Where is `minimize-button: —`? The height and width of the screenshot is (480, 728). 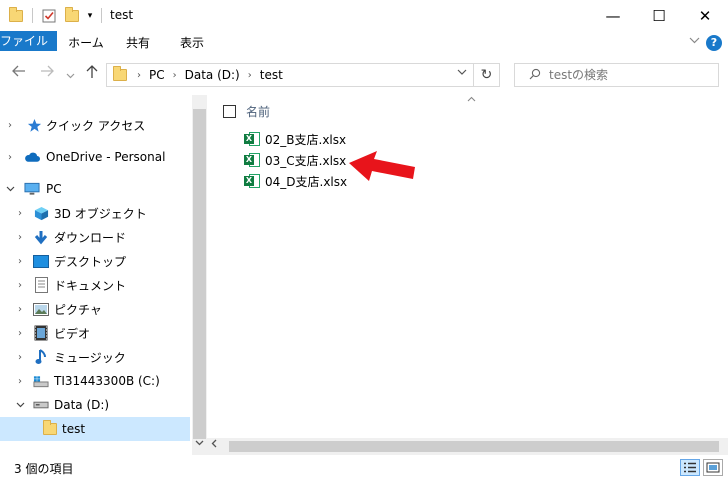
minimize-button: — is located at coordinates (613, 15).